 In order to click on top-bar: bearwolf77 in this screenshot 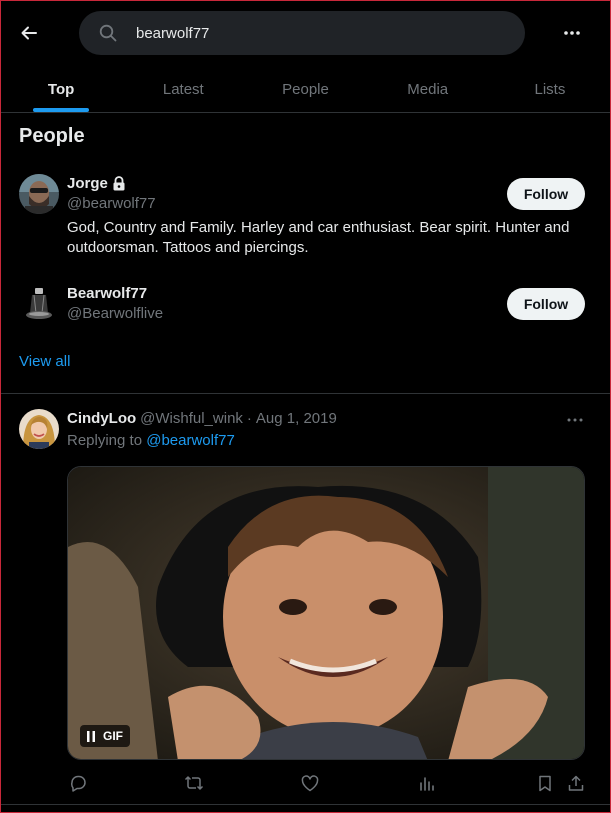, I will do `click(305, 33)`.